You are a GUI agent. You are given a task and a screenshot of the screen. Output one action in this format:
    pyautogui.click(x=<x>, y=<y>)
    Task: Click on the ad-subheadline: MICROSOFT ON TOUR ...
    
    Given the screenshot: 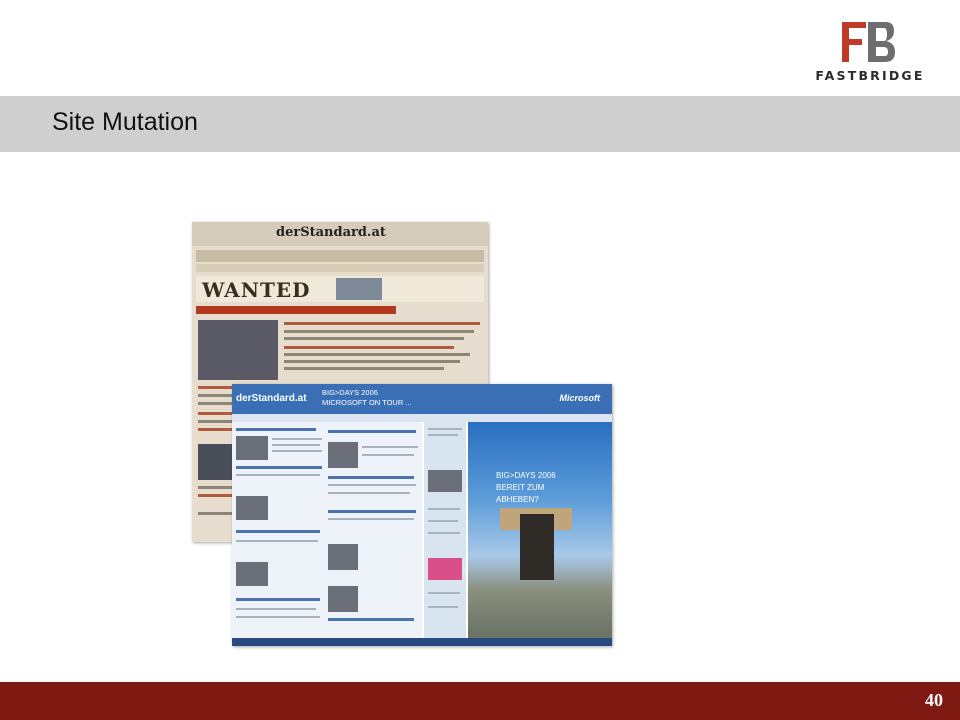 What is the action you would take?
    pyautogui.click(x=367, y=402)
    